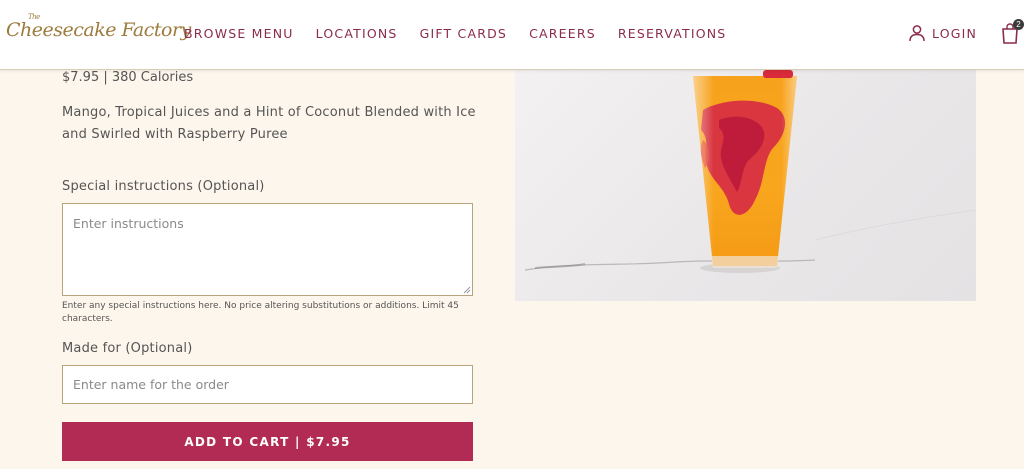 This screenshot has height=469, width=1024. What do you see at coordinates (267, 441) in the screenshot?
I see `add-to-cart-button: ADD TO CART | $7.95` at bounding box center [267, 441].